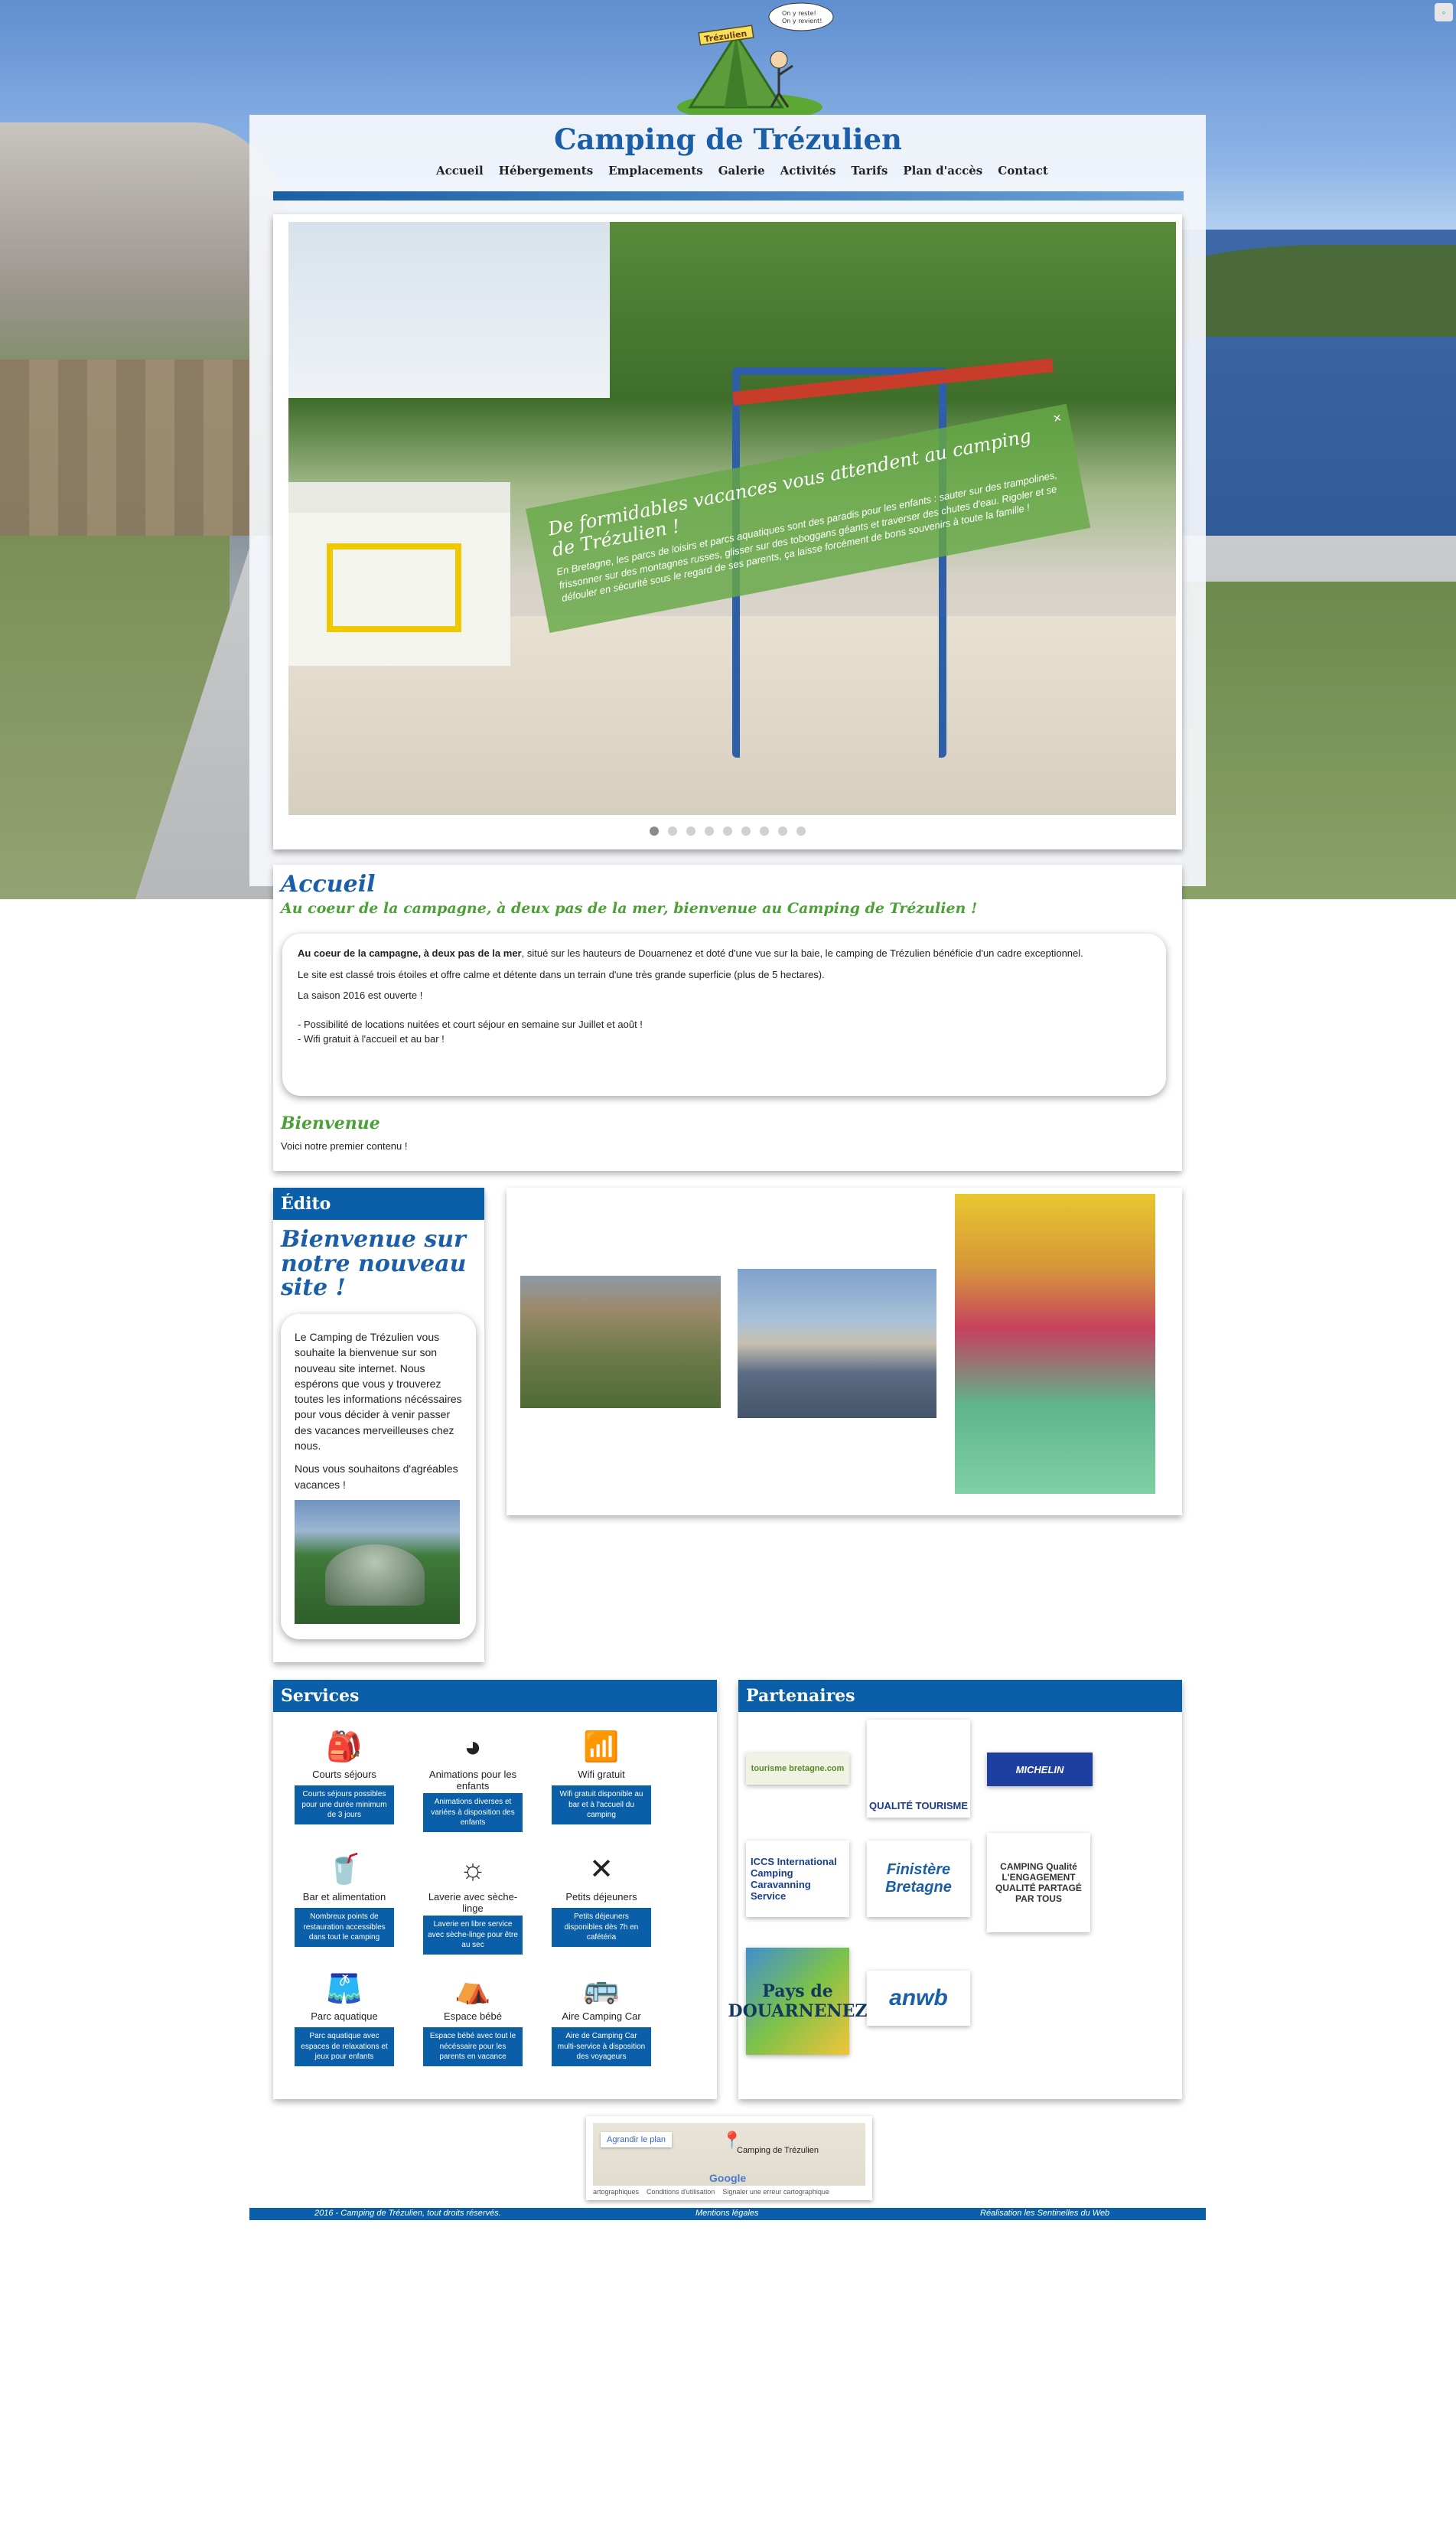 The image size is (1456, 2527). I want to click on nav-item-emplacements: Emplacements, so click(655, 171).